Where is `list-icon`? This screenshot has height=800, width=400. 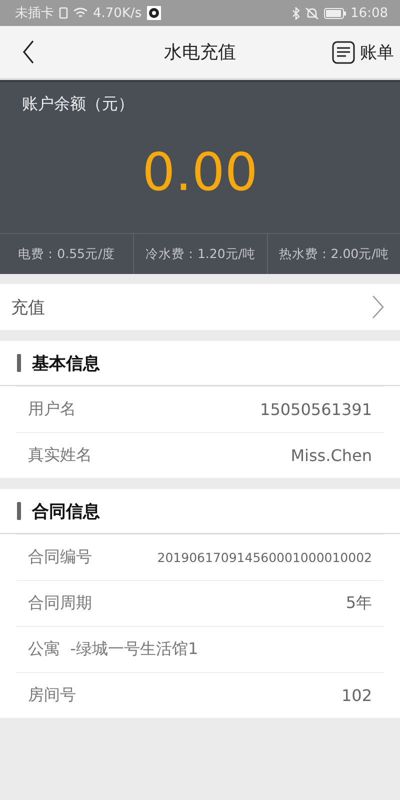
list-icon is located at coordinates (343, 52).